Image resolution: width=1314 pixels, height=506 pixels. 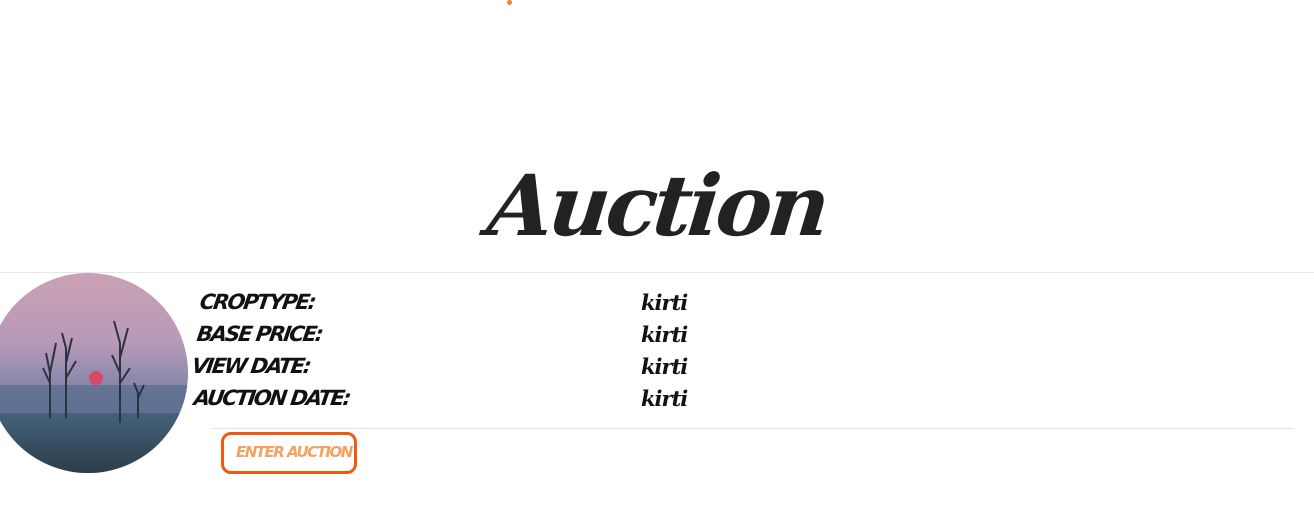 What do you see at coordinates (491, 370) in the screenshot?
I see `detail-row-view-date: VIEW DATE: kirti` at bounding box center [491, 370].